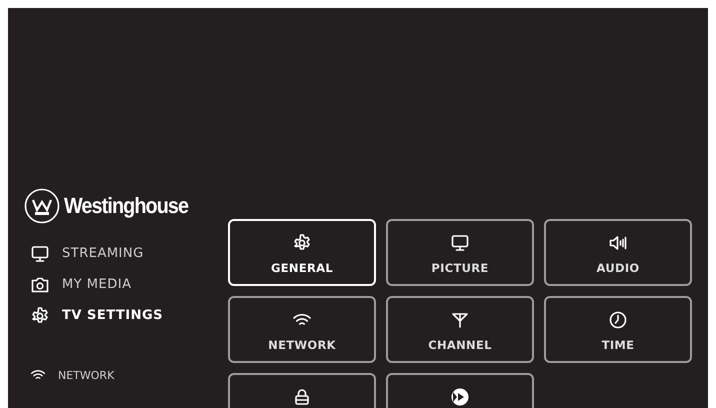 This screenshot has width=716, height=408. I want to click on settings-tile: GENERAL, so click(302, 252).